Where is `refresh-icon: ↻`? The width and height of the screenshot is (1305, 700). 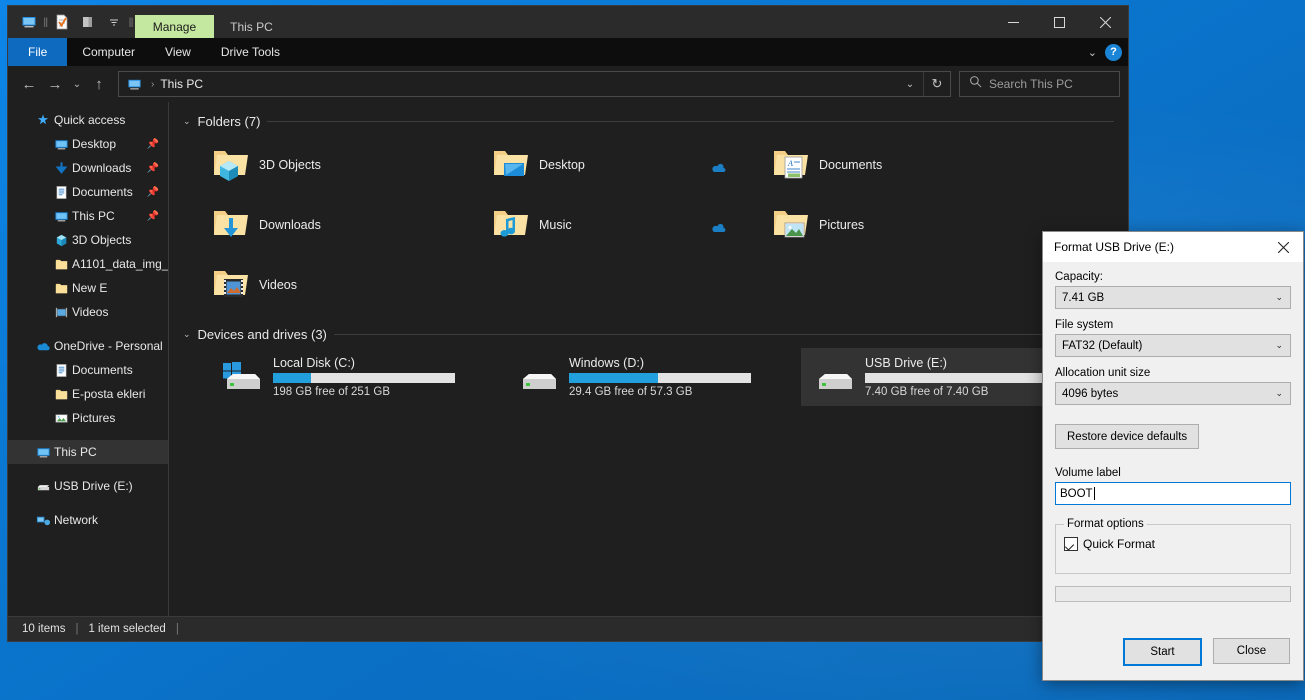
refresh-icon: ↻ is located at coordinates (936, 84).